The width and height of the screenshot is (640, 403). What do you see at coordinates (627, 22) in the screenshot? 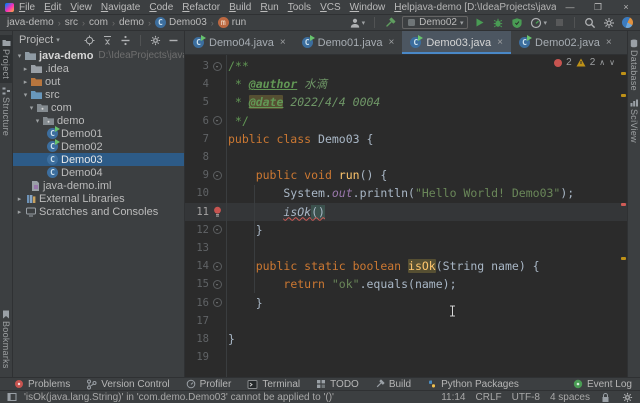
I see `ide-sphere-button` at bounding box center [627, 22].